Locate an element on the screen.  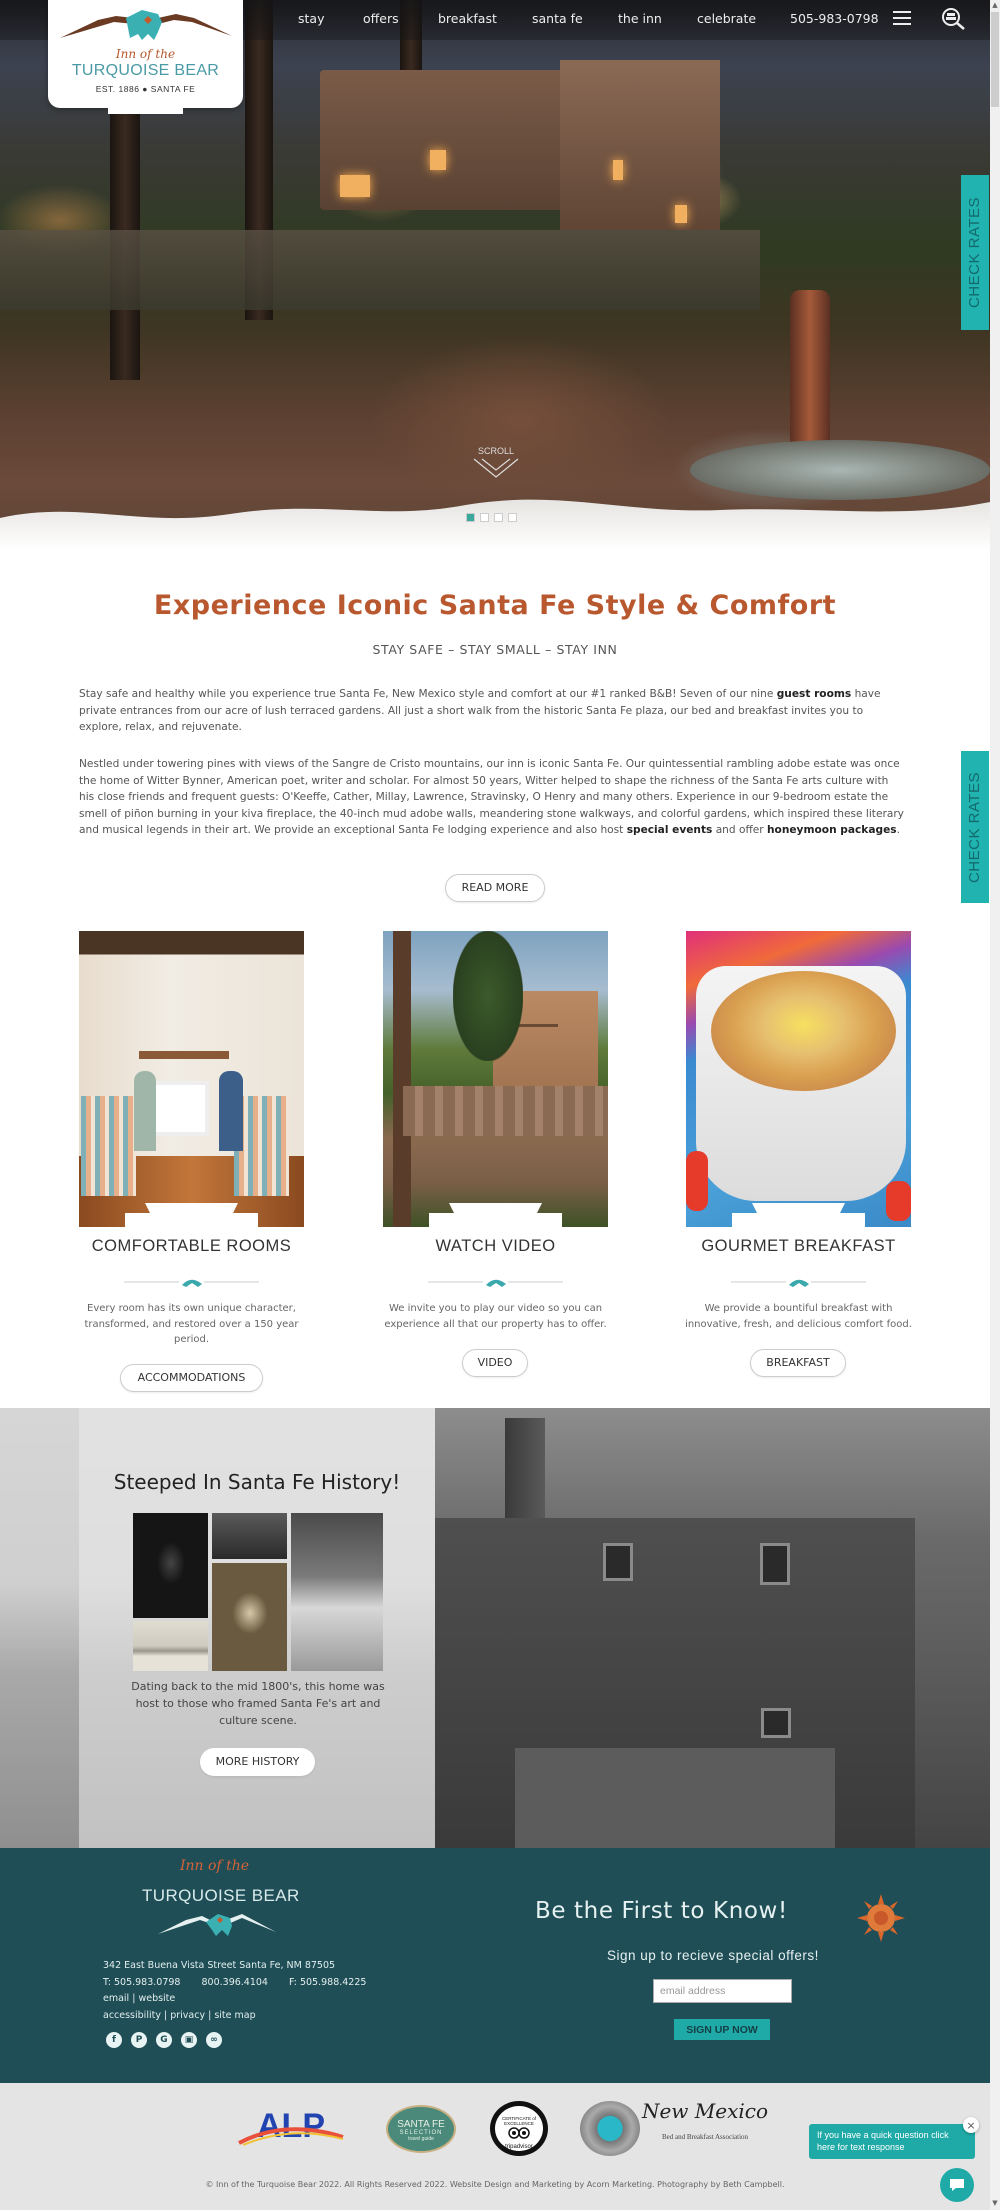
logo-name-text: TURQUOISE BEAR is located at coordinates (145, 70).